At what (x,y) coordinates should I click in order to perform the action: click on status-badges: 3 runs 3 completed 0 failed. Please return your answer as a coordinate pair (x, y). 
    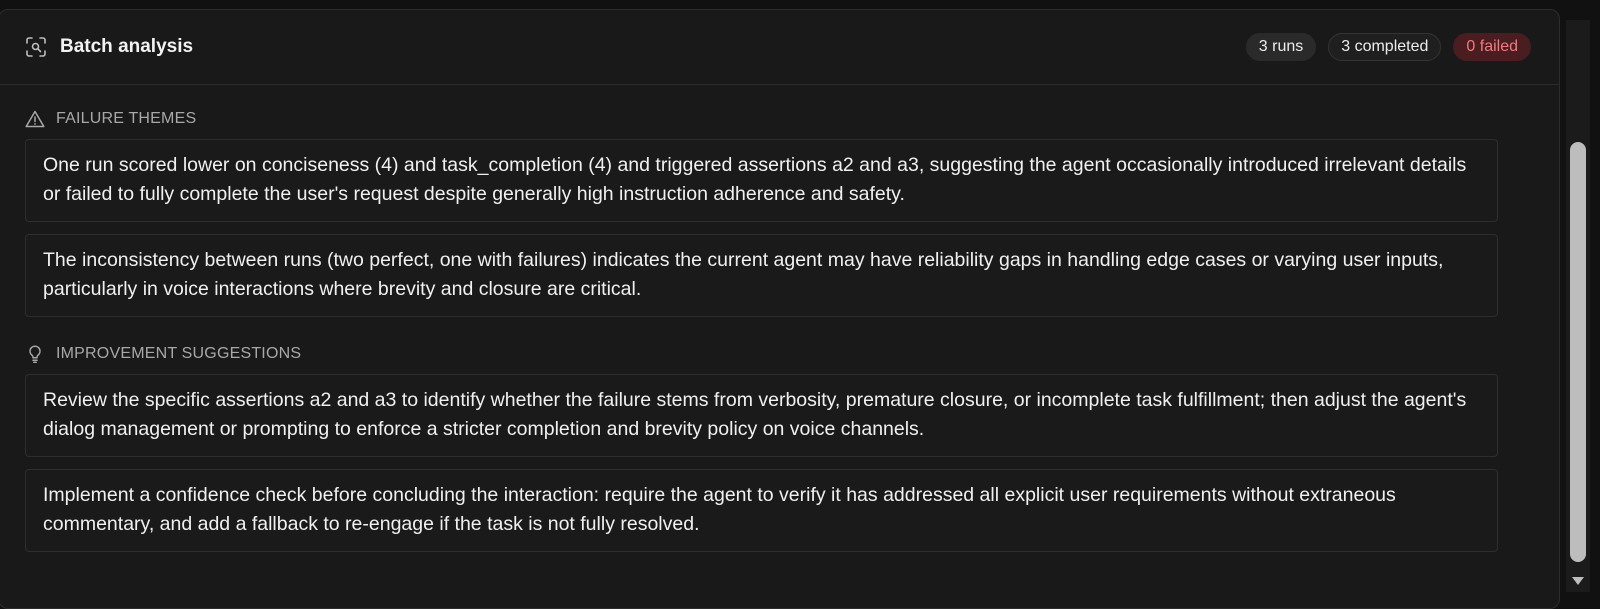
    Looking at the image, I should click on (1388, 47).